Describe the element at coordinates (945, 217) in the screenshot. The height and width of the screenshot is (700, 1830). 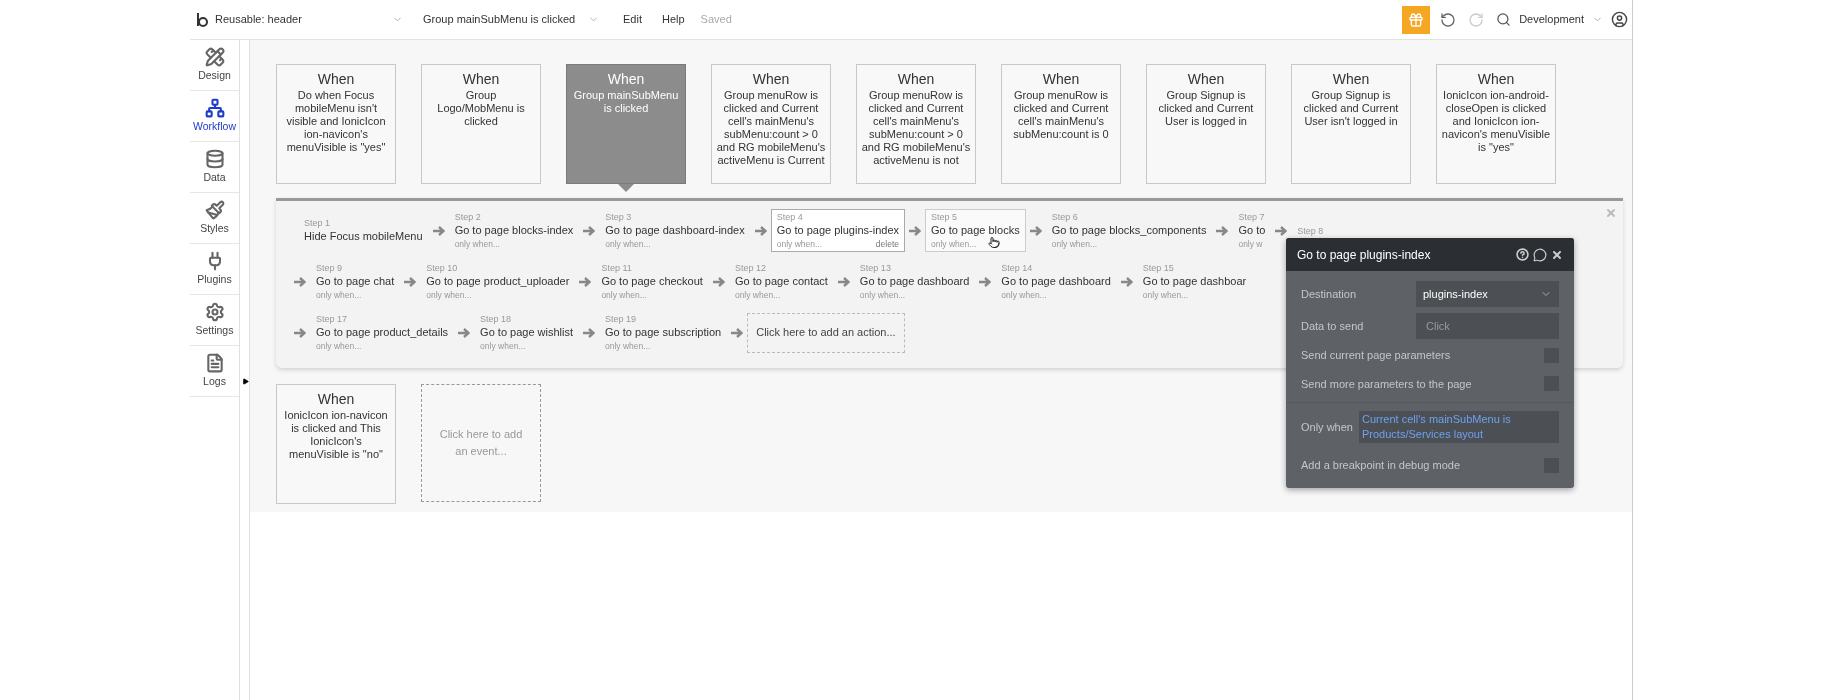
I see `step-number: Step 5` at that location.